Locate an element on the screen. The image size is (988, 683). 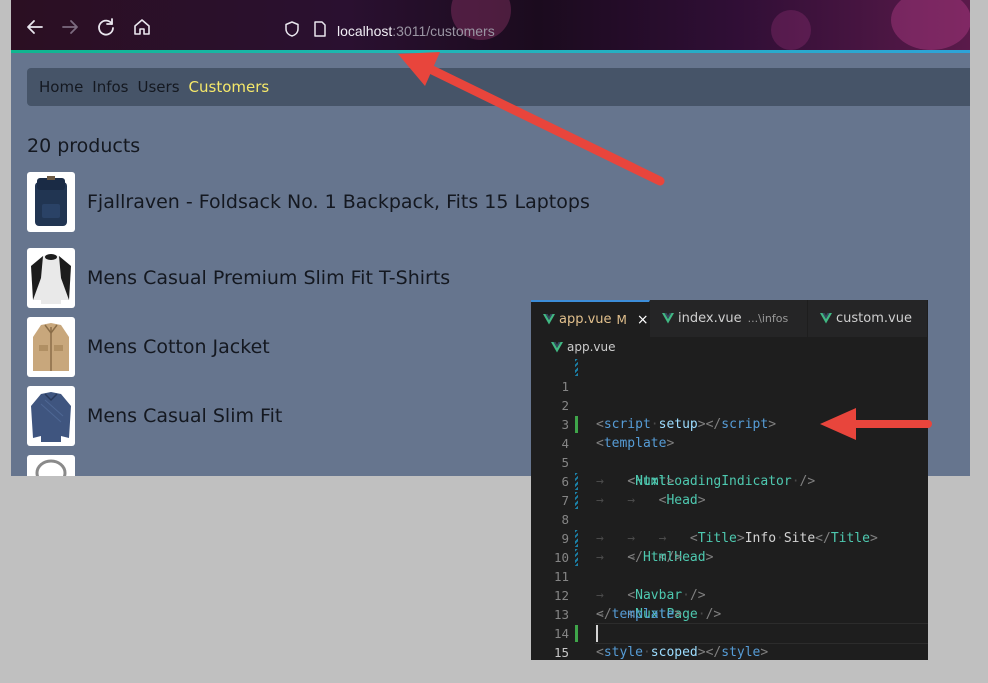
code-line: 13 is located at coordinates (729, 604).